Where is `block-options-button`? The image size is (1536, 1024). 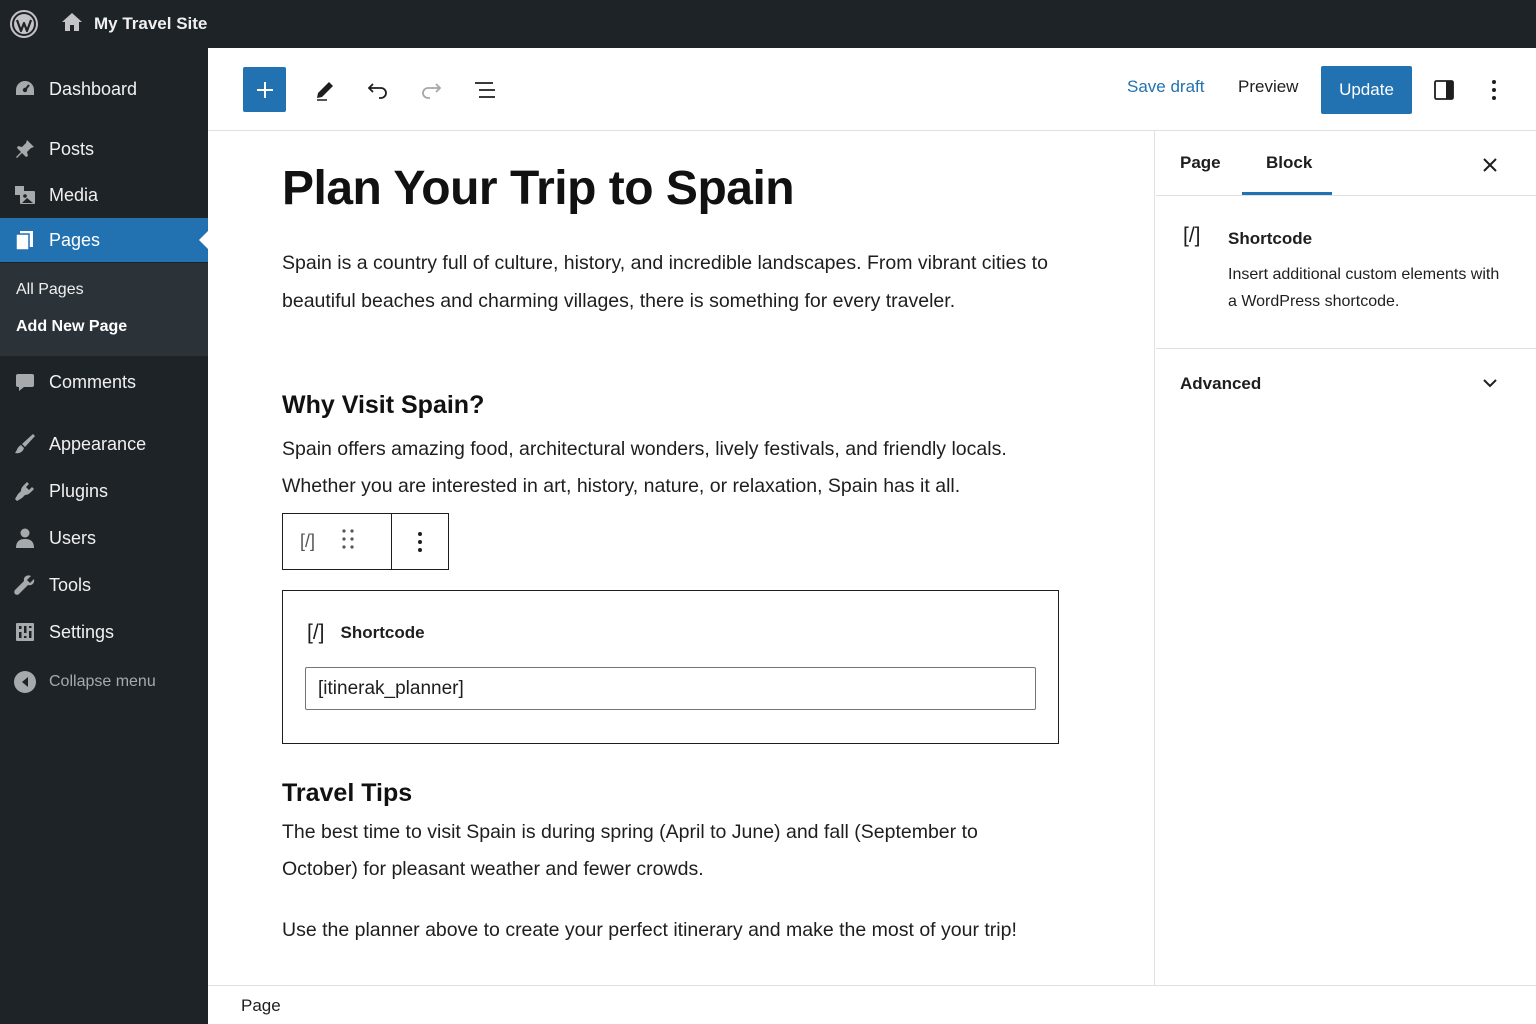
block-options-button is located at coordinates (420, 541).